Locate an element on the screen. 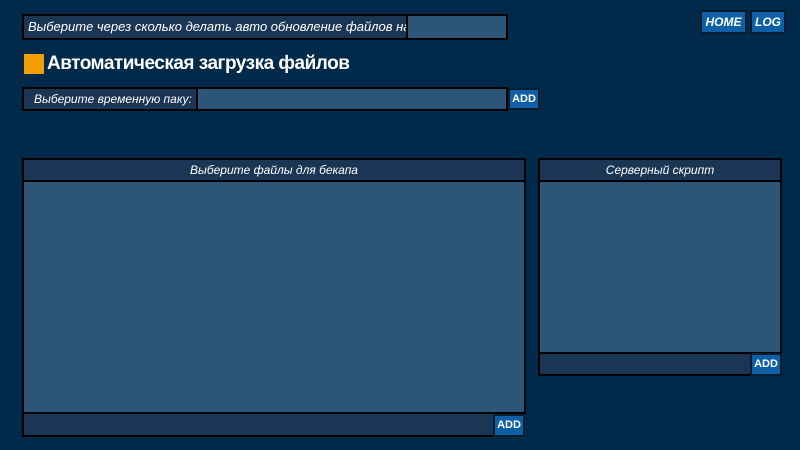 This screenshot has width=800, height=450. temp-folder-bar: Выберите временную паку: is located at coordinates (265, 99).